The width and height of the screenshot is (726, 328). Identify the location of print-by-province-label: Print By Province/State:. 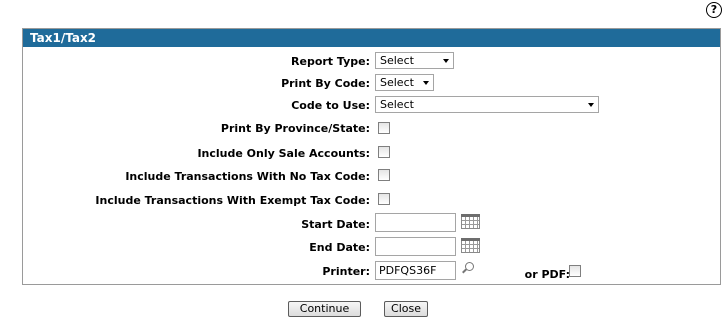
(295, 128).